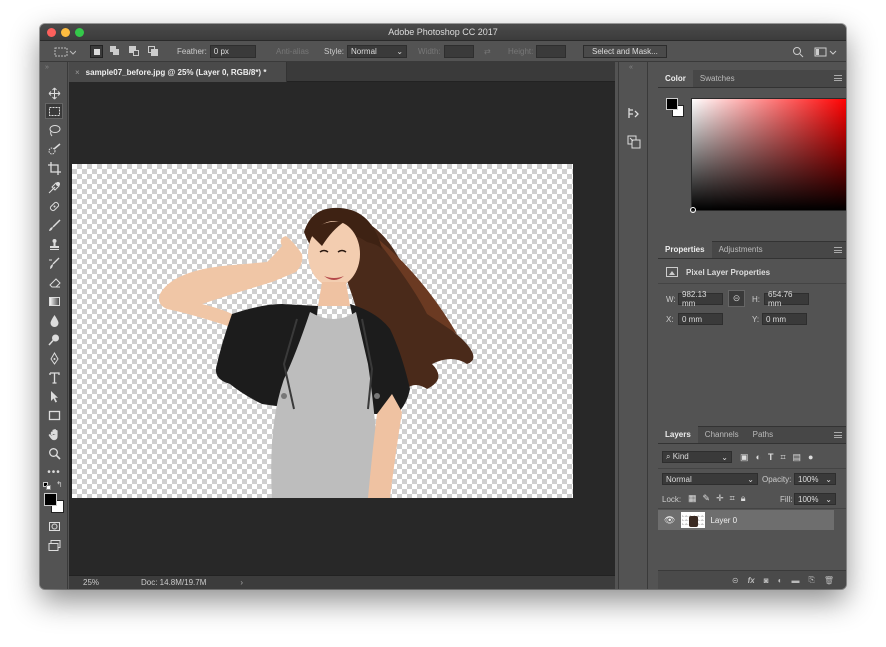  I want to click on layer-style-icon: fx, so click(751, 580).